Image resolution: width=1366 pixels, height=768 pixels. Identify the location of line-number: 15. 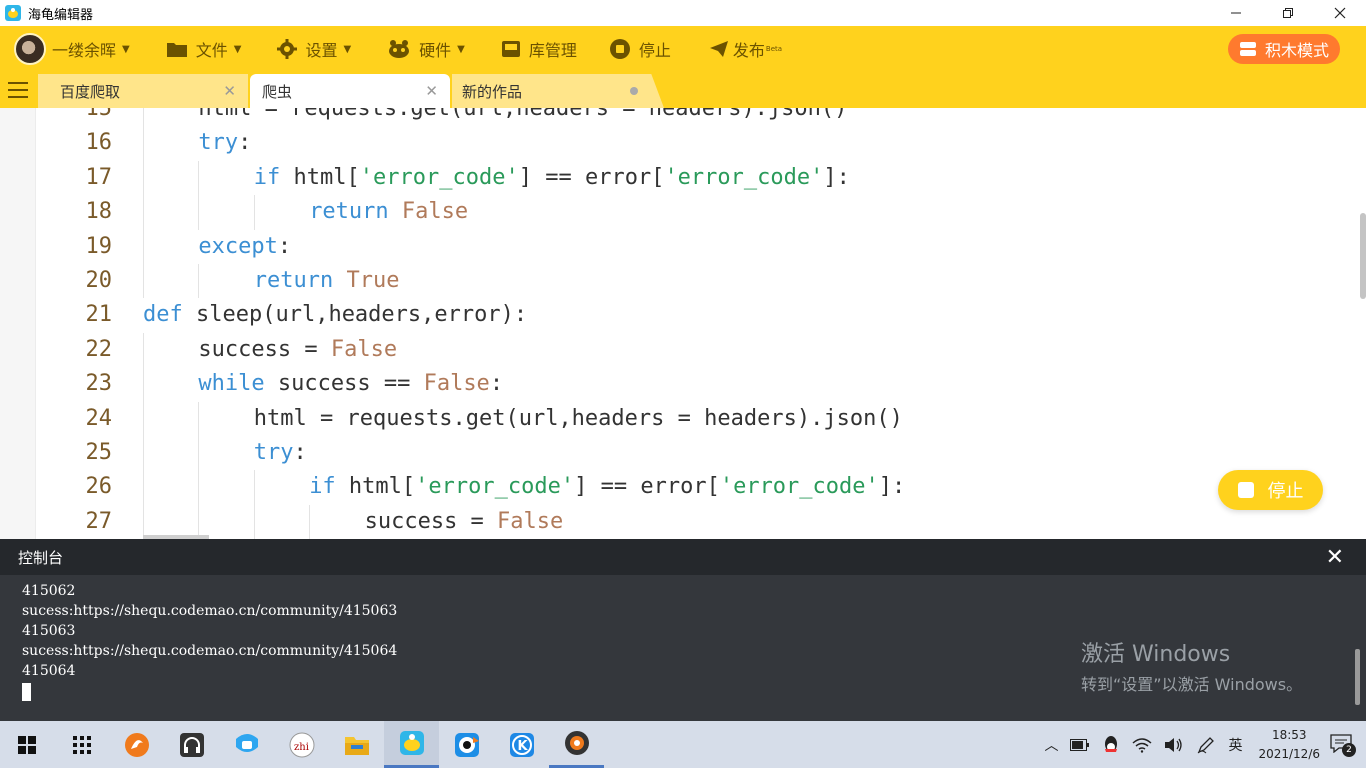
(99, 114).